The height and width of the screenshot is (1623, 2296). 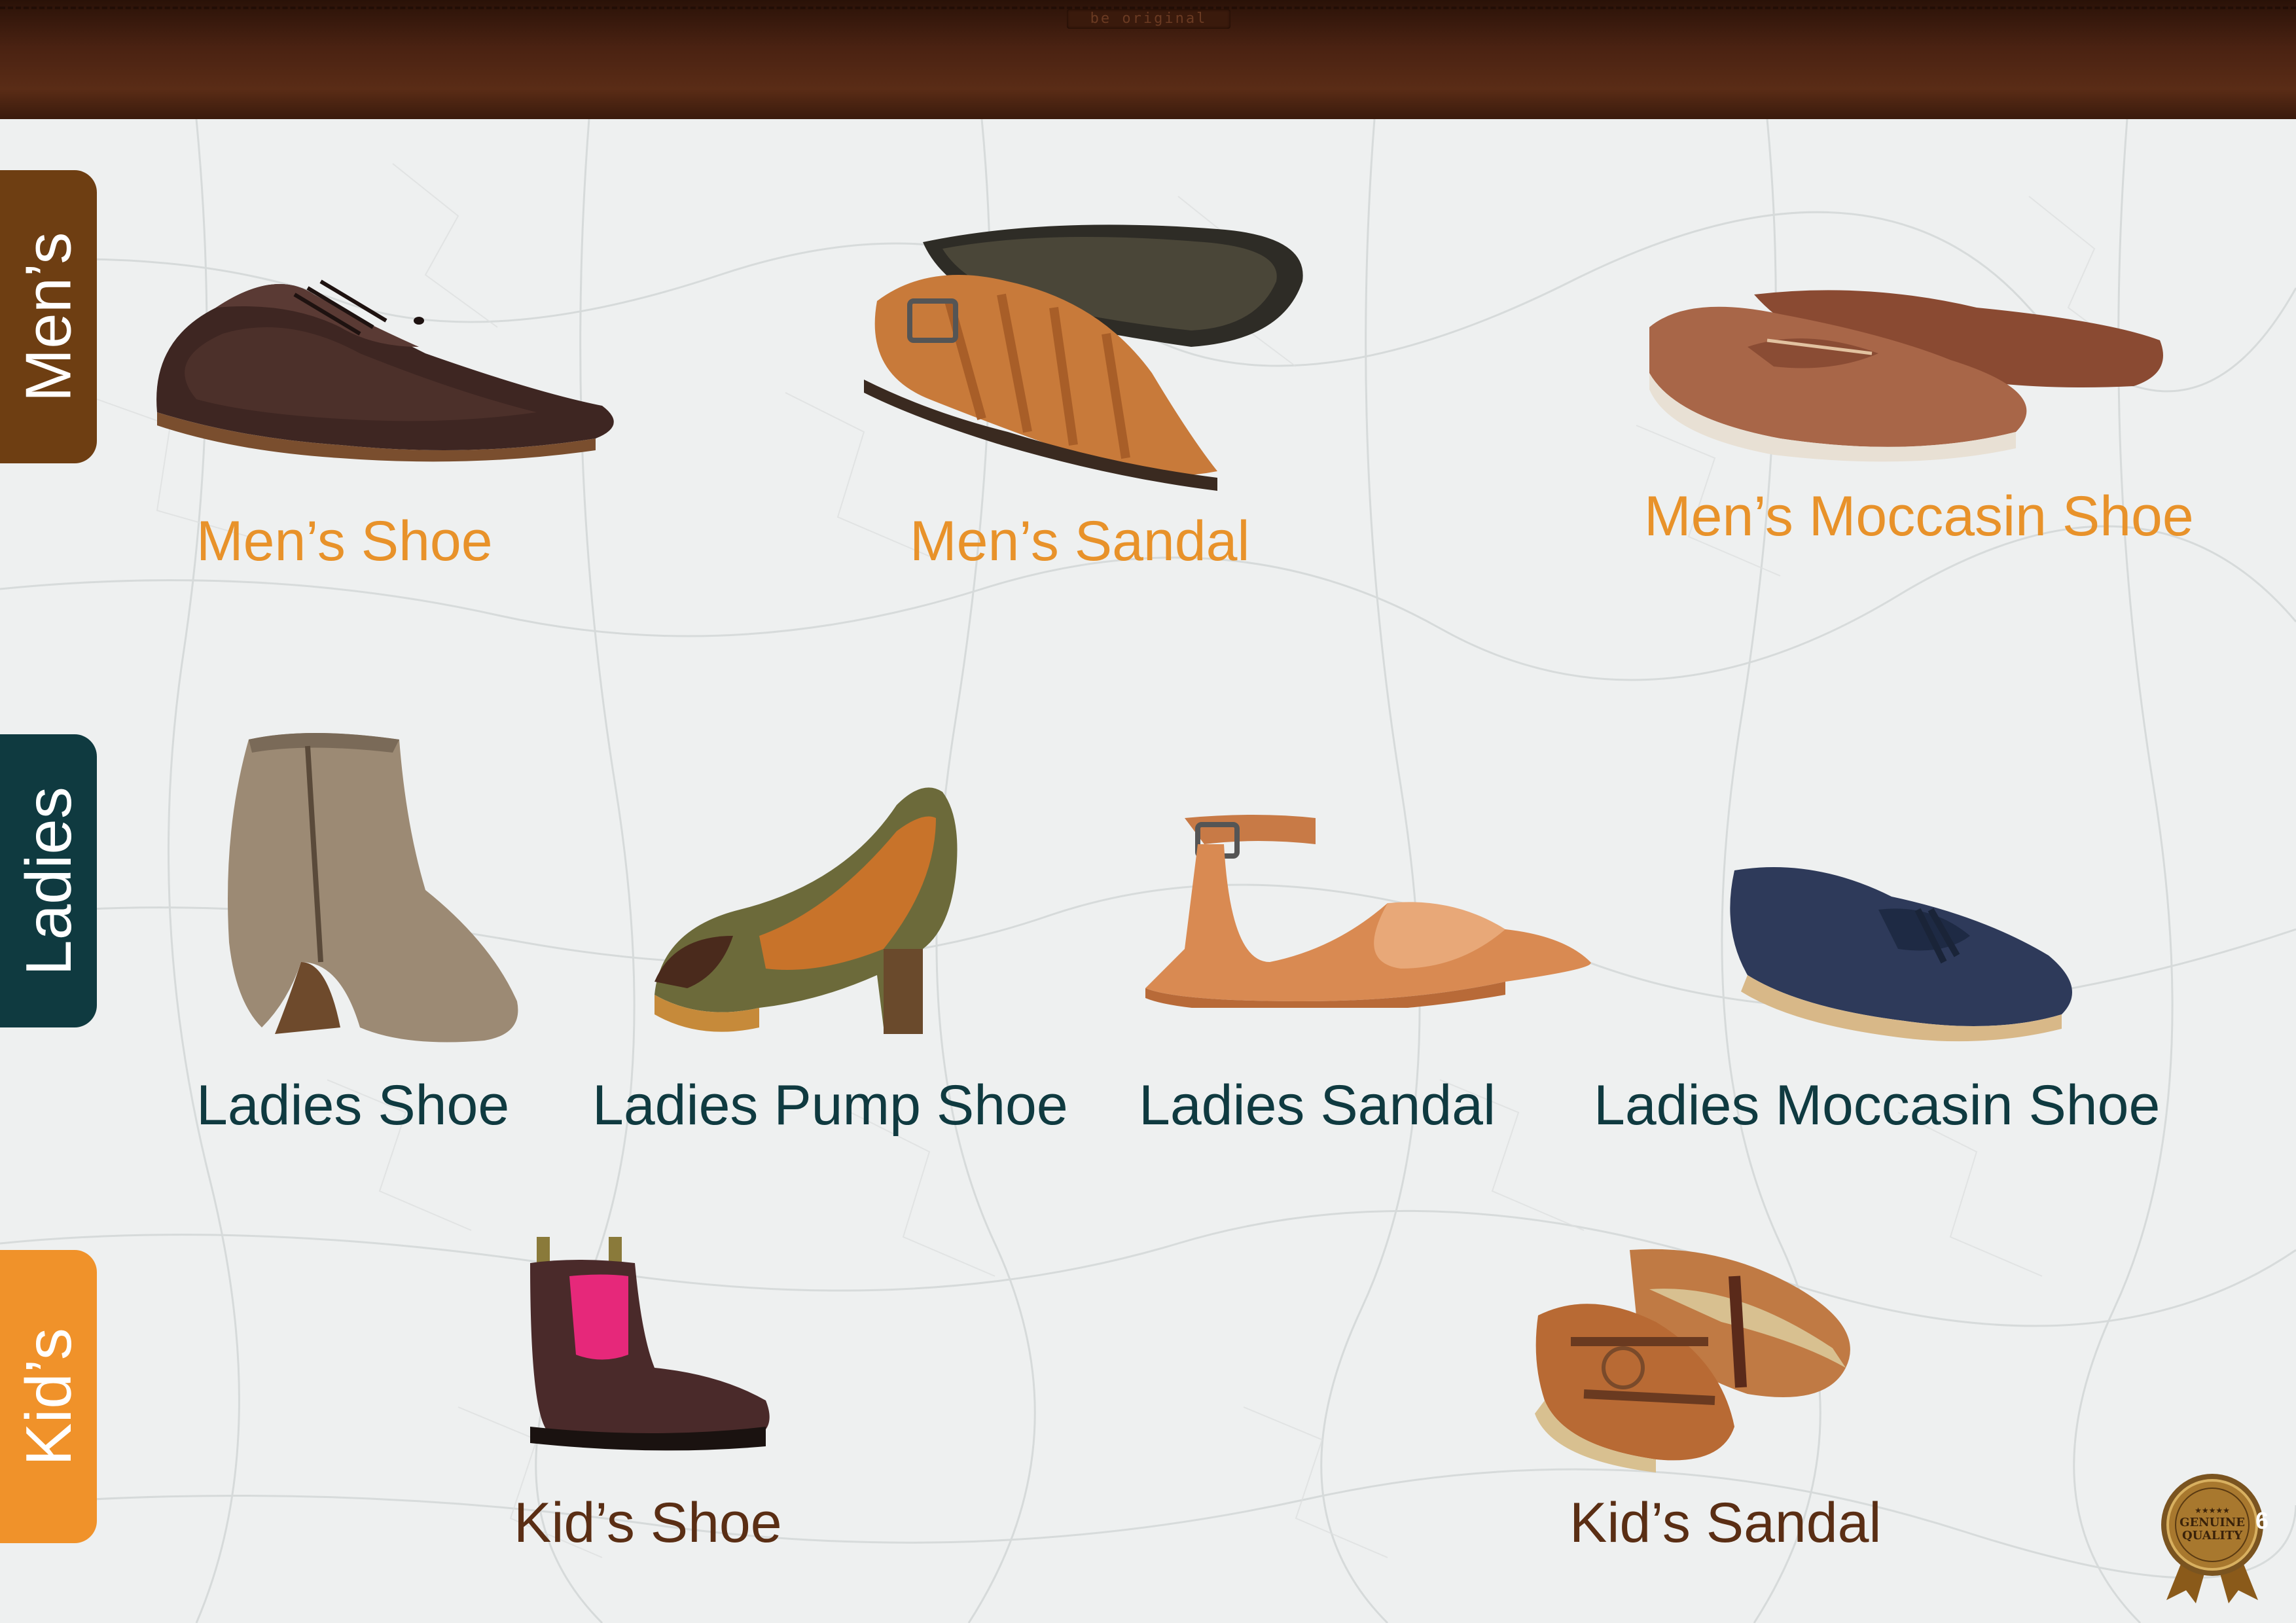 What do you see at coordinates (1692, 1360) in the screenshot?
I see `kids-sandal-image` at bounding box center [1692, 1360].